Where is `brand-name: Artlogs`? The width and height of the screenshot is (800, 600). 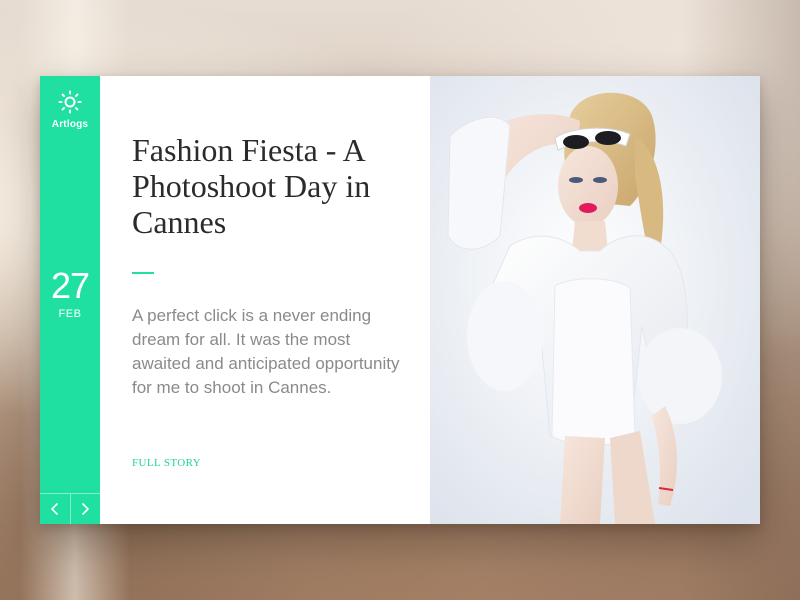 brand-name: Artlogs is located at coordinates (70, 124).